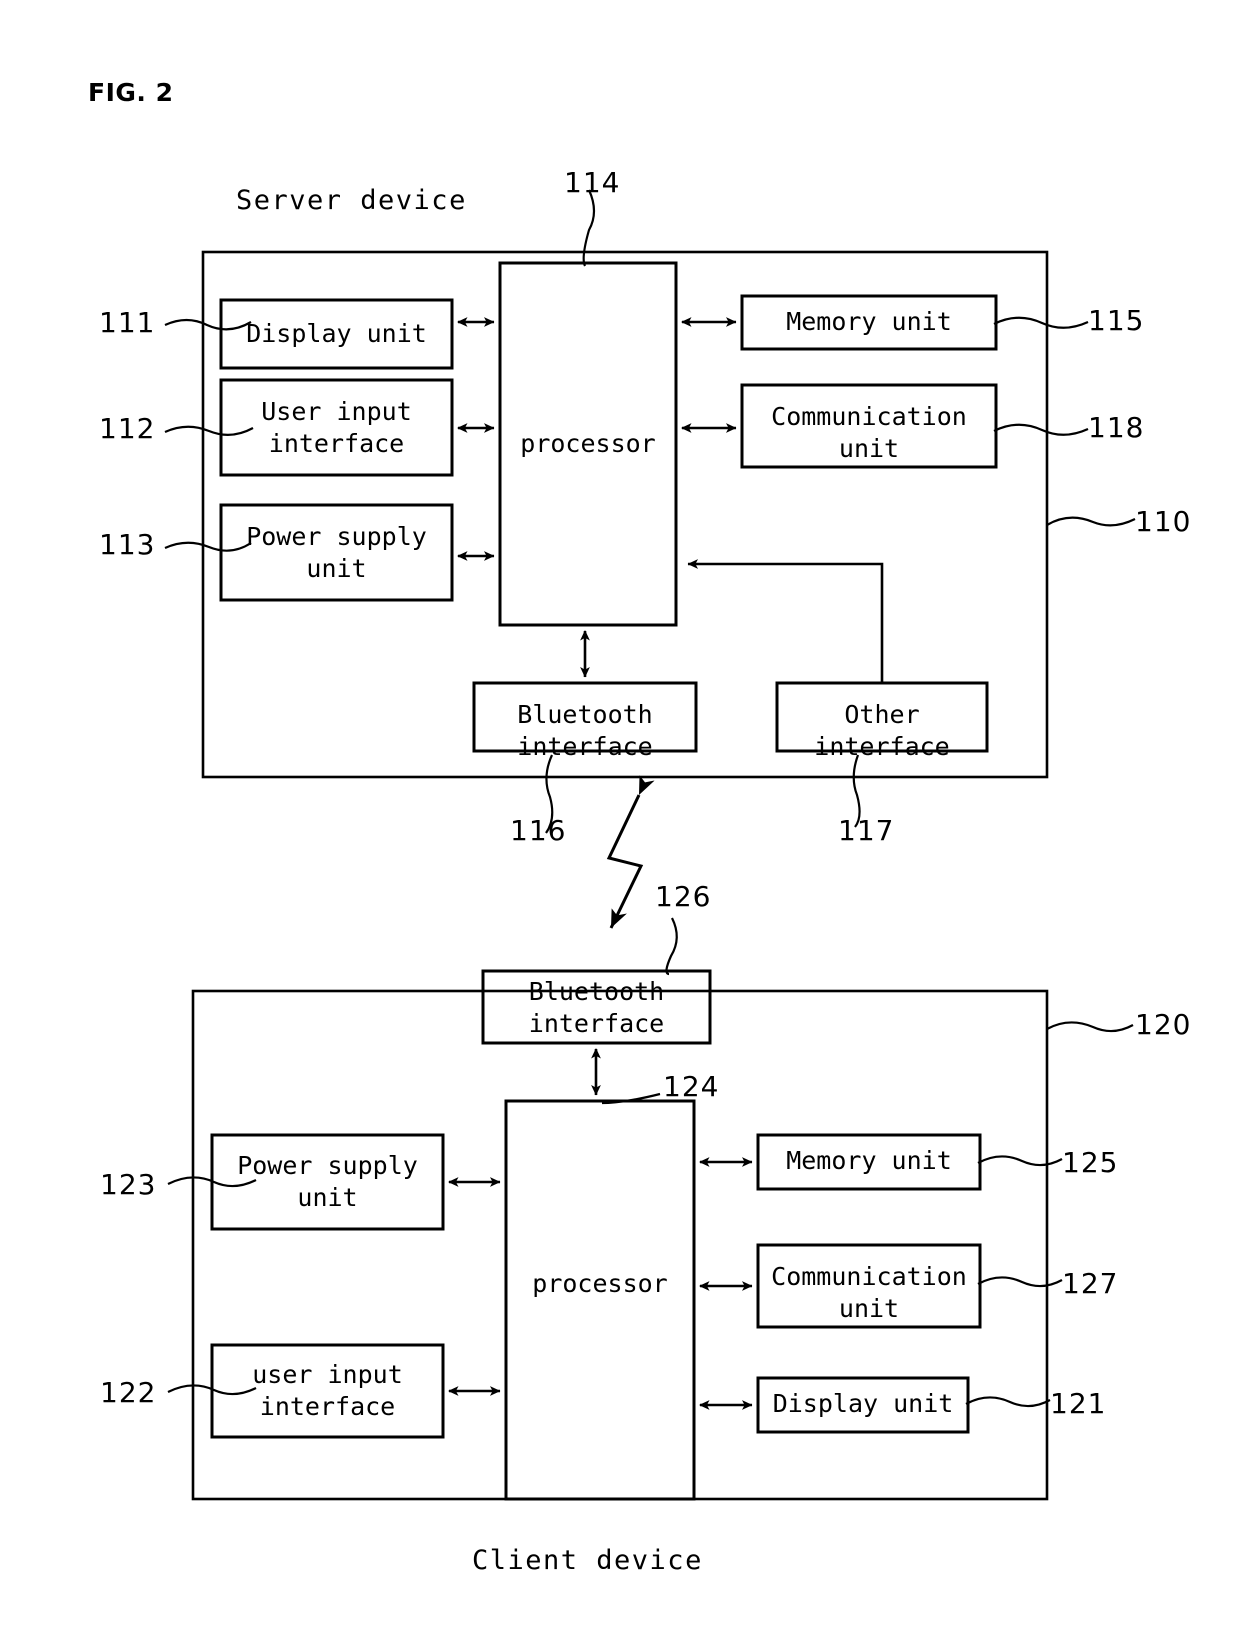 This screenshot has height=1635, width=1240. I want to click on client-user-input-interface-label: user input interface, so click(327, 1391).